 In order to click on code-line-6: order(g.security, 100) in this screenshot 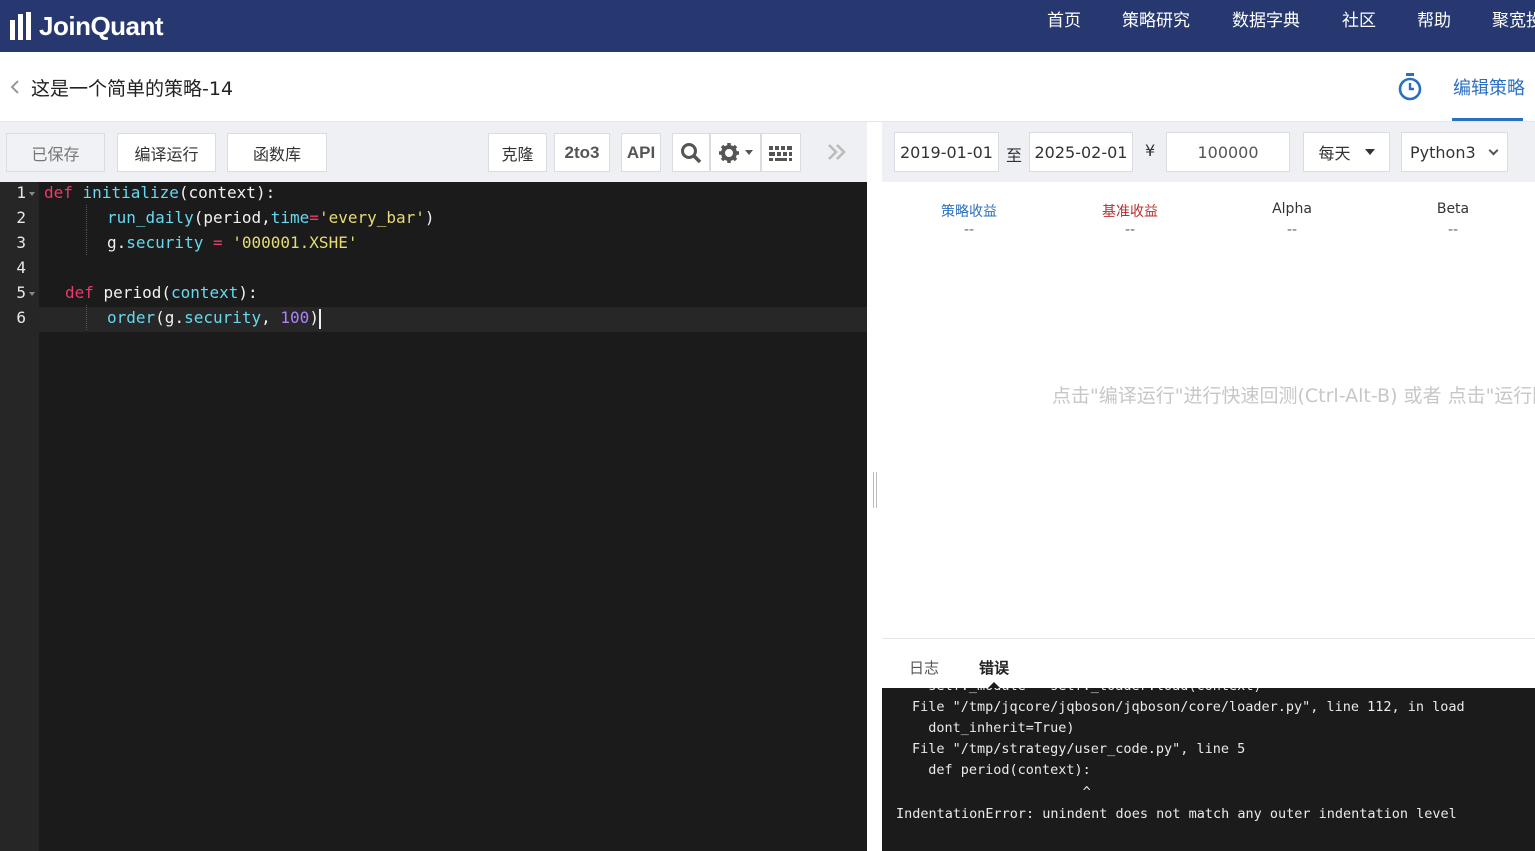, I will do `click(214, 318)`.